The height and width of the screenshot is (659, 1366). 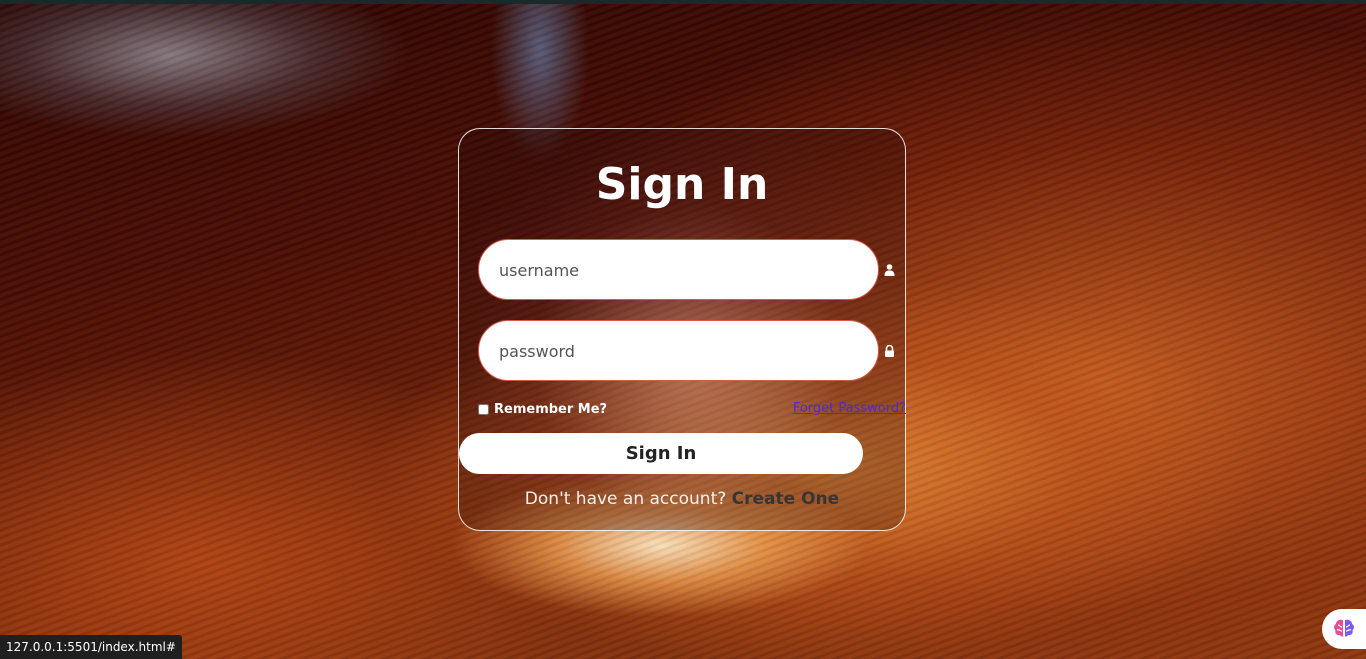 What do you see at coordinates (661, 453) in the screenshot?
I see `sign-in-button: Sign In` at bounding box center [661, 453].